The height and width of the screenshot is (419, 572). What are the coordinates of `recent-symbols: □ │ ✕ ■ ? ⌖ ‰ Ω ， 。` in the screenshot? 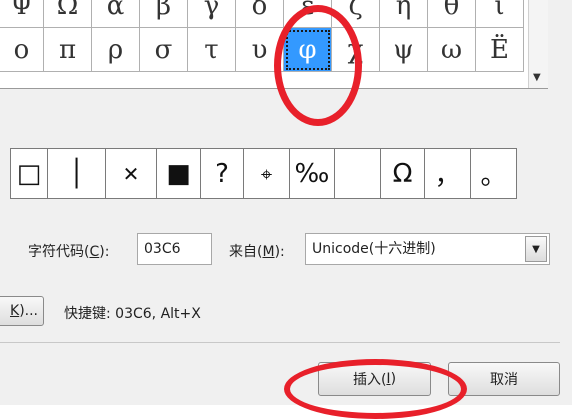 It's located at (263, 173).